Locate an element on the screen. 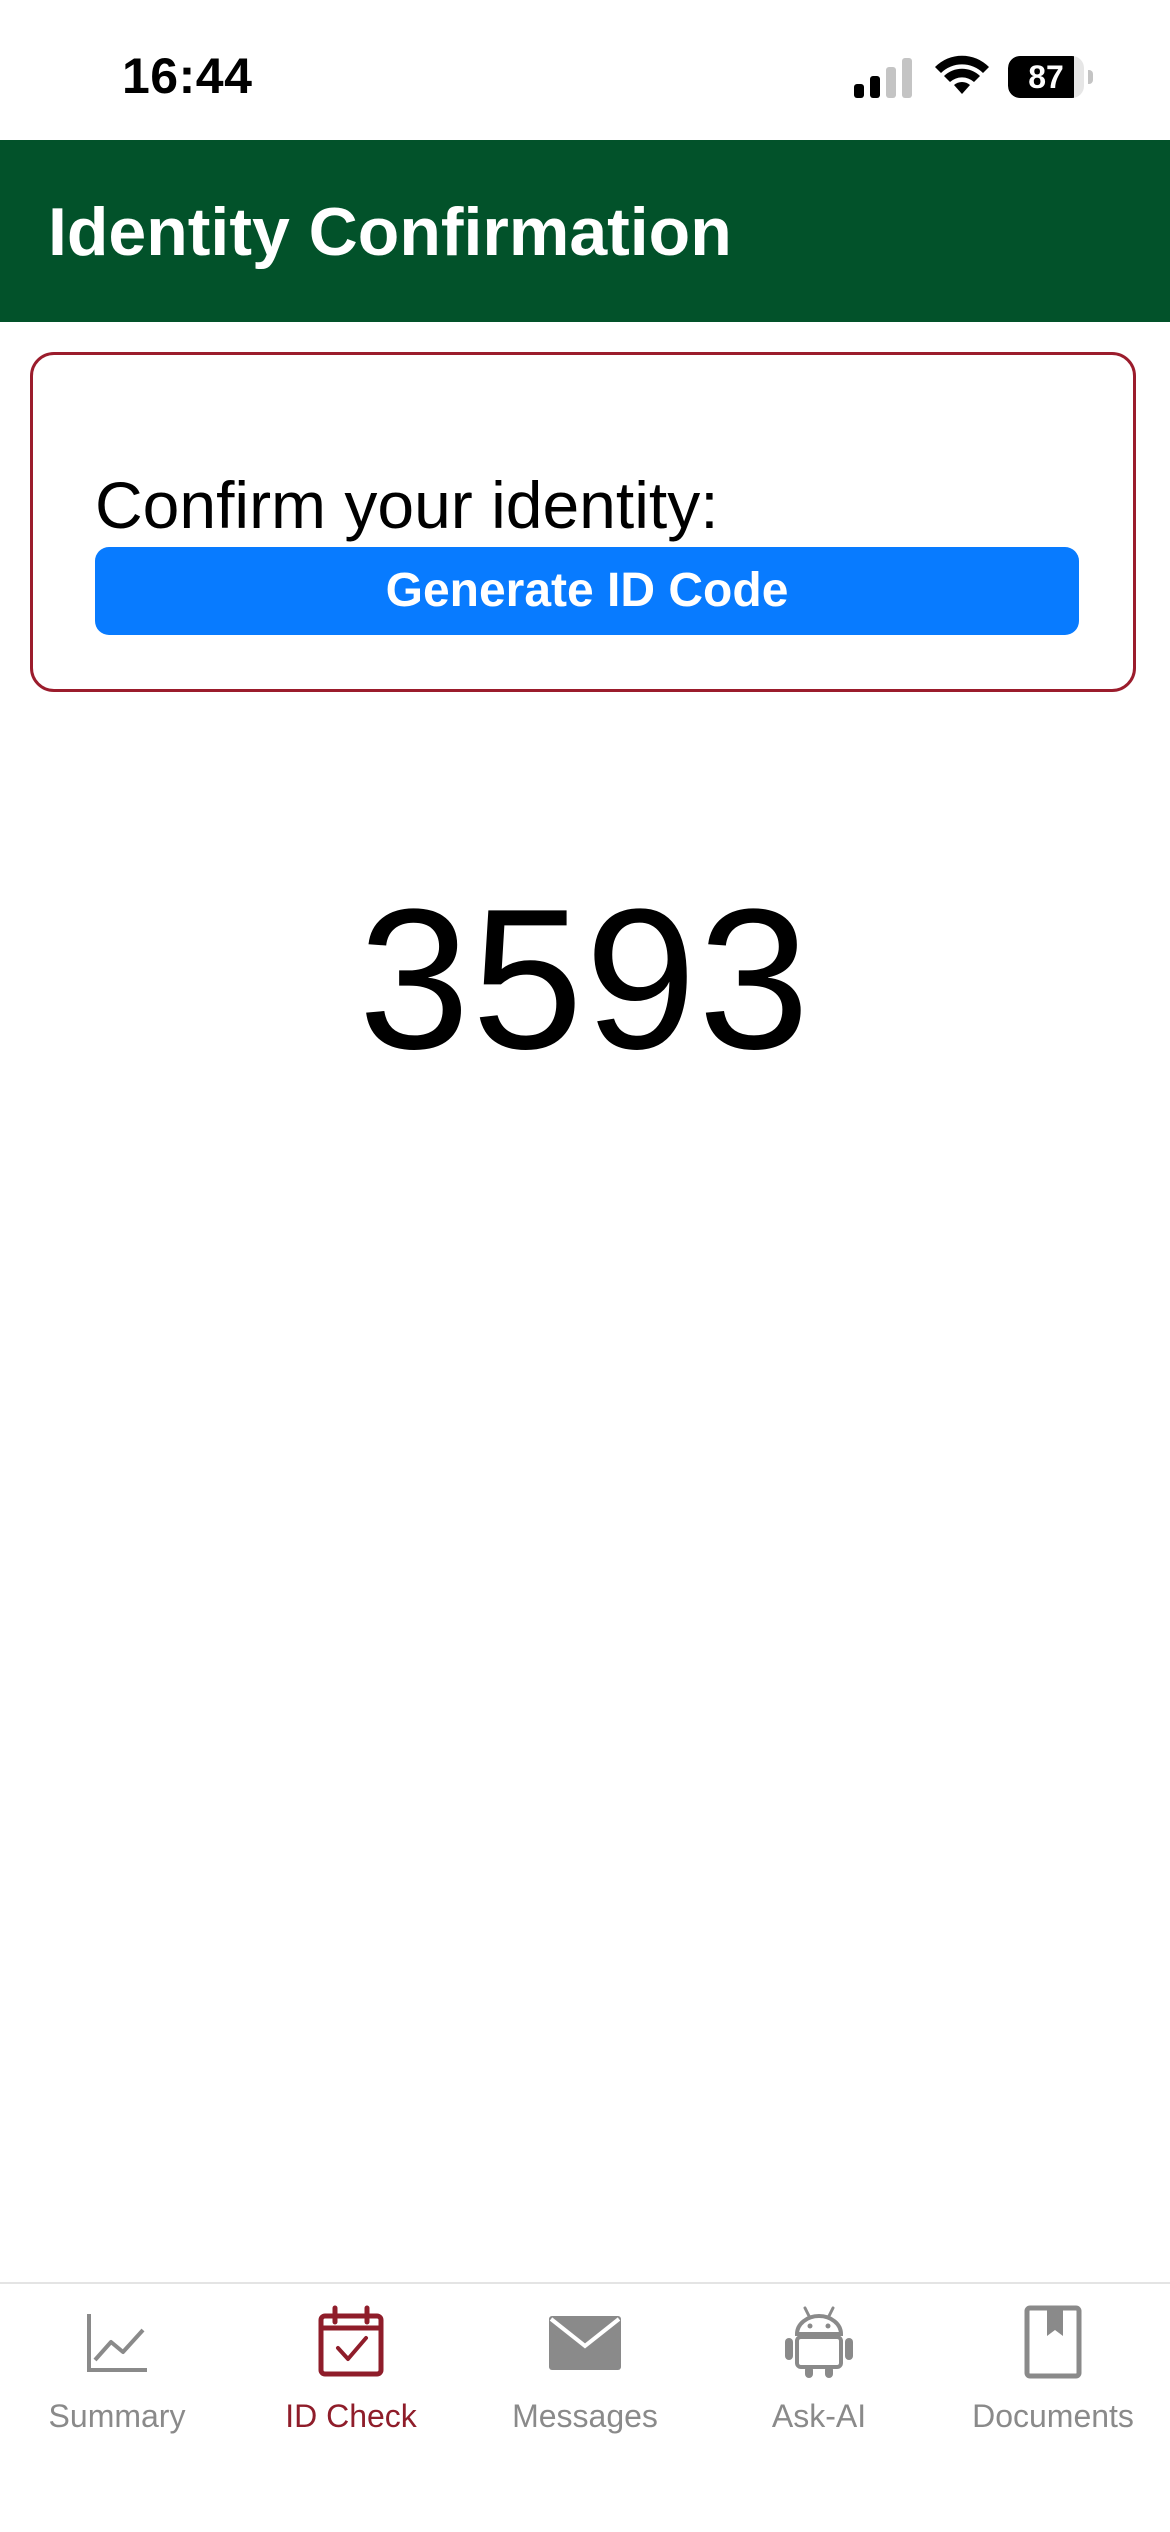 The width and height of the screenshot is (1170, 2532). identity-card: Confirm your identity: Generate ID Code is located at coordinates (583, 522).